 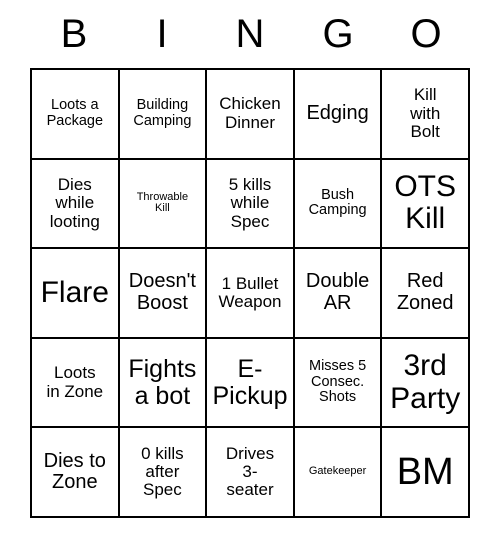 I want to click on bingo-cell-label: Bush Camping, so click(x=337, y=202).